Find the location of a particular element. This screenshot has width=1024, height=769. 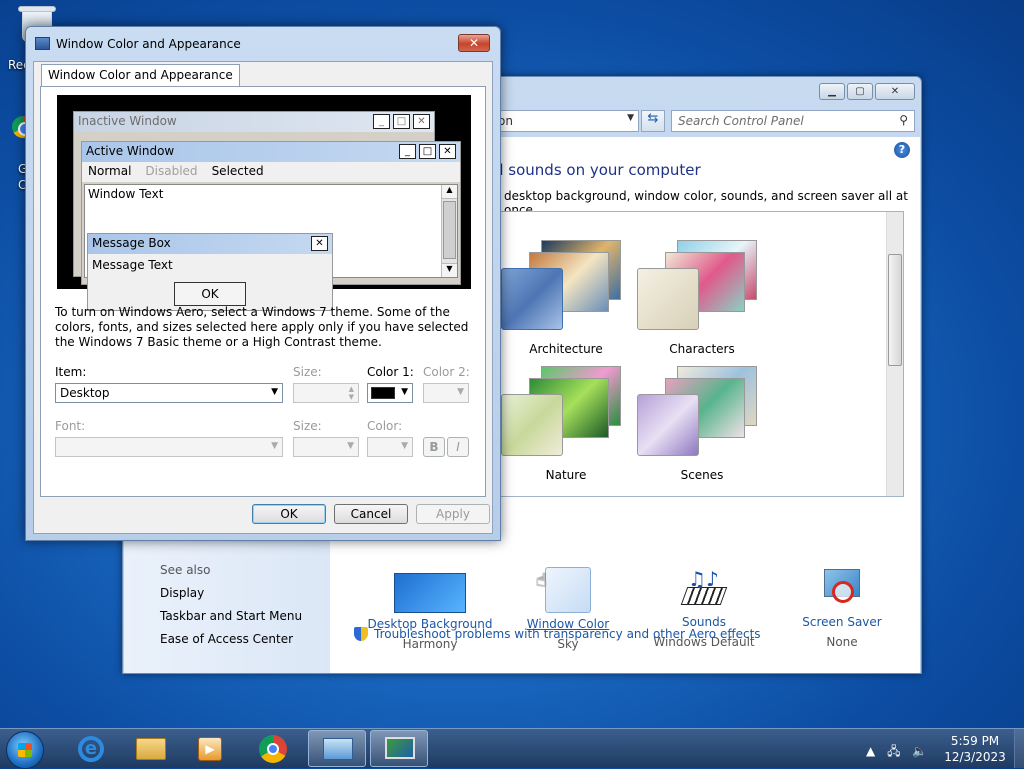

address-bar: on ▼ is located at coordinates (566, 121).